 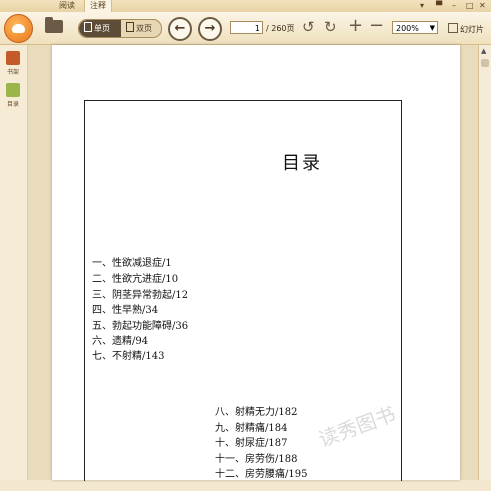 I want to click on toc-entry: 六、遗精/94, so click(x=120, y=341).